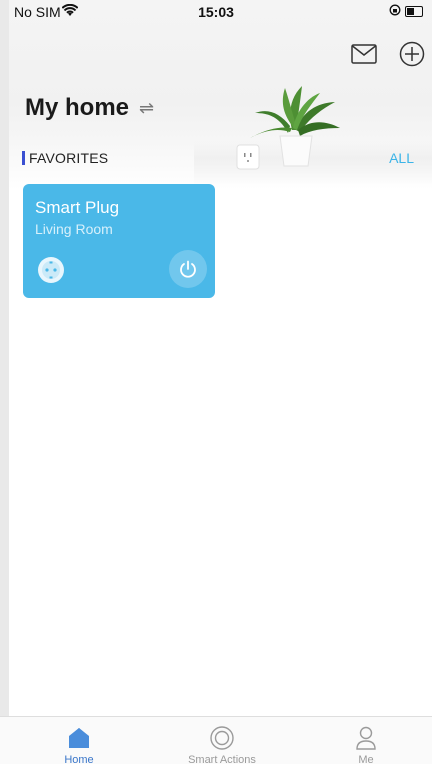  Describe the element at coordinates (414, 11) in the screenshot. I see `battery-icon` at that location.